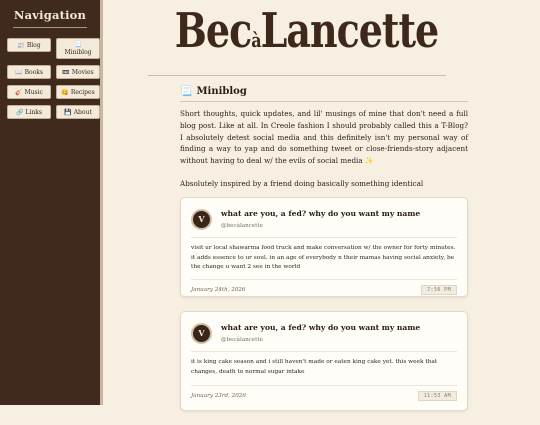 The height and width of the screenshot is (425, 540). What do you see at coordinates (19, 72) in the screenshot?
I see `book-icon: 📖` at bounding box center [19, 72].